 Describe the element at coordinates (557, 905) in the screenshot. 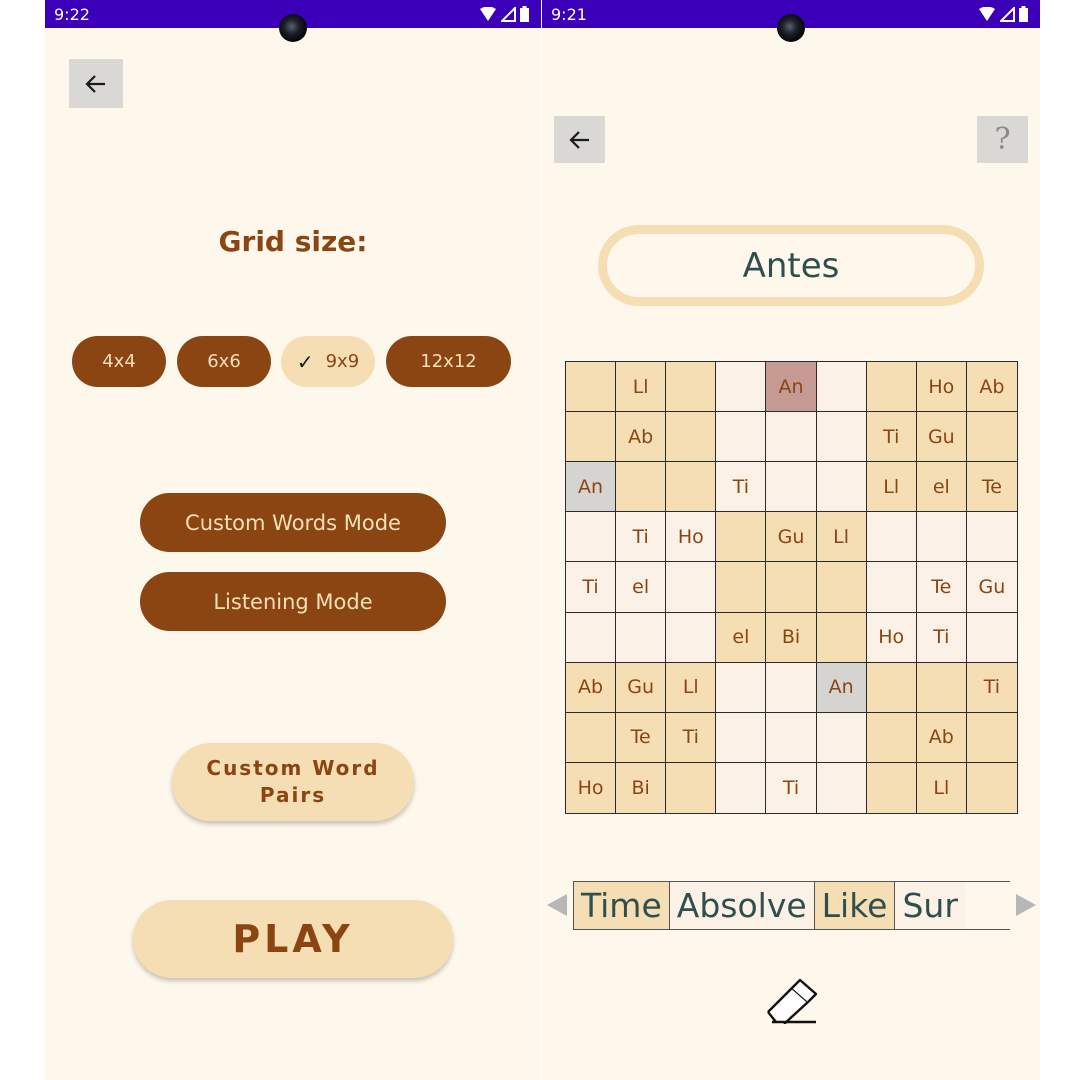

I see `triangle-left-icon` at that location.